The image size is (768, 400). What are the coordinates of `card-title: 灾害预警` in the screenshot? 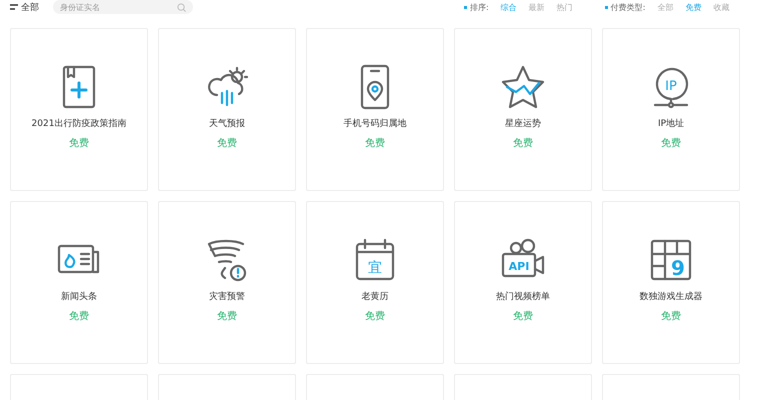 It's located at (227, 296).